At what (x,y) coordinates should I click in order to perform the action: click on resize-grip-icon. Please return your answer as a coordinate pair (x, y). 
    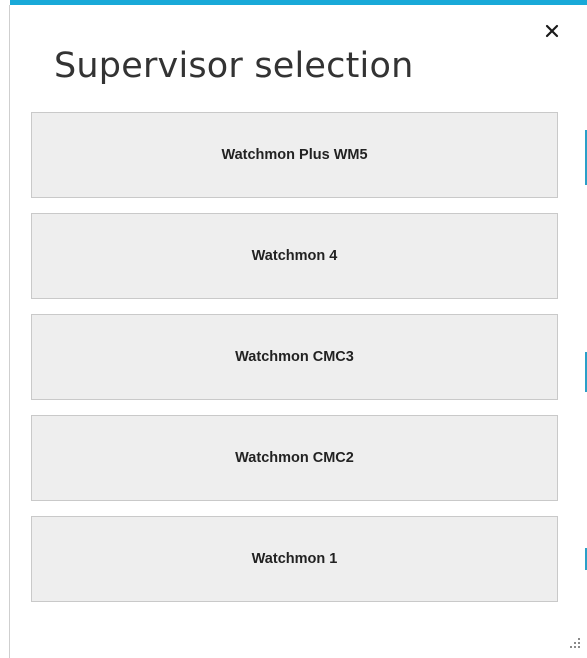
    Looking at the image, I should click on (575, 642).